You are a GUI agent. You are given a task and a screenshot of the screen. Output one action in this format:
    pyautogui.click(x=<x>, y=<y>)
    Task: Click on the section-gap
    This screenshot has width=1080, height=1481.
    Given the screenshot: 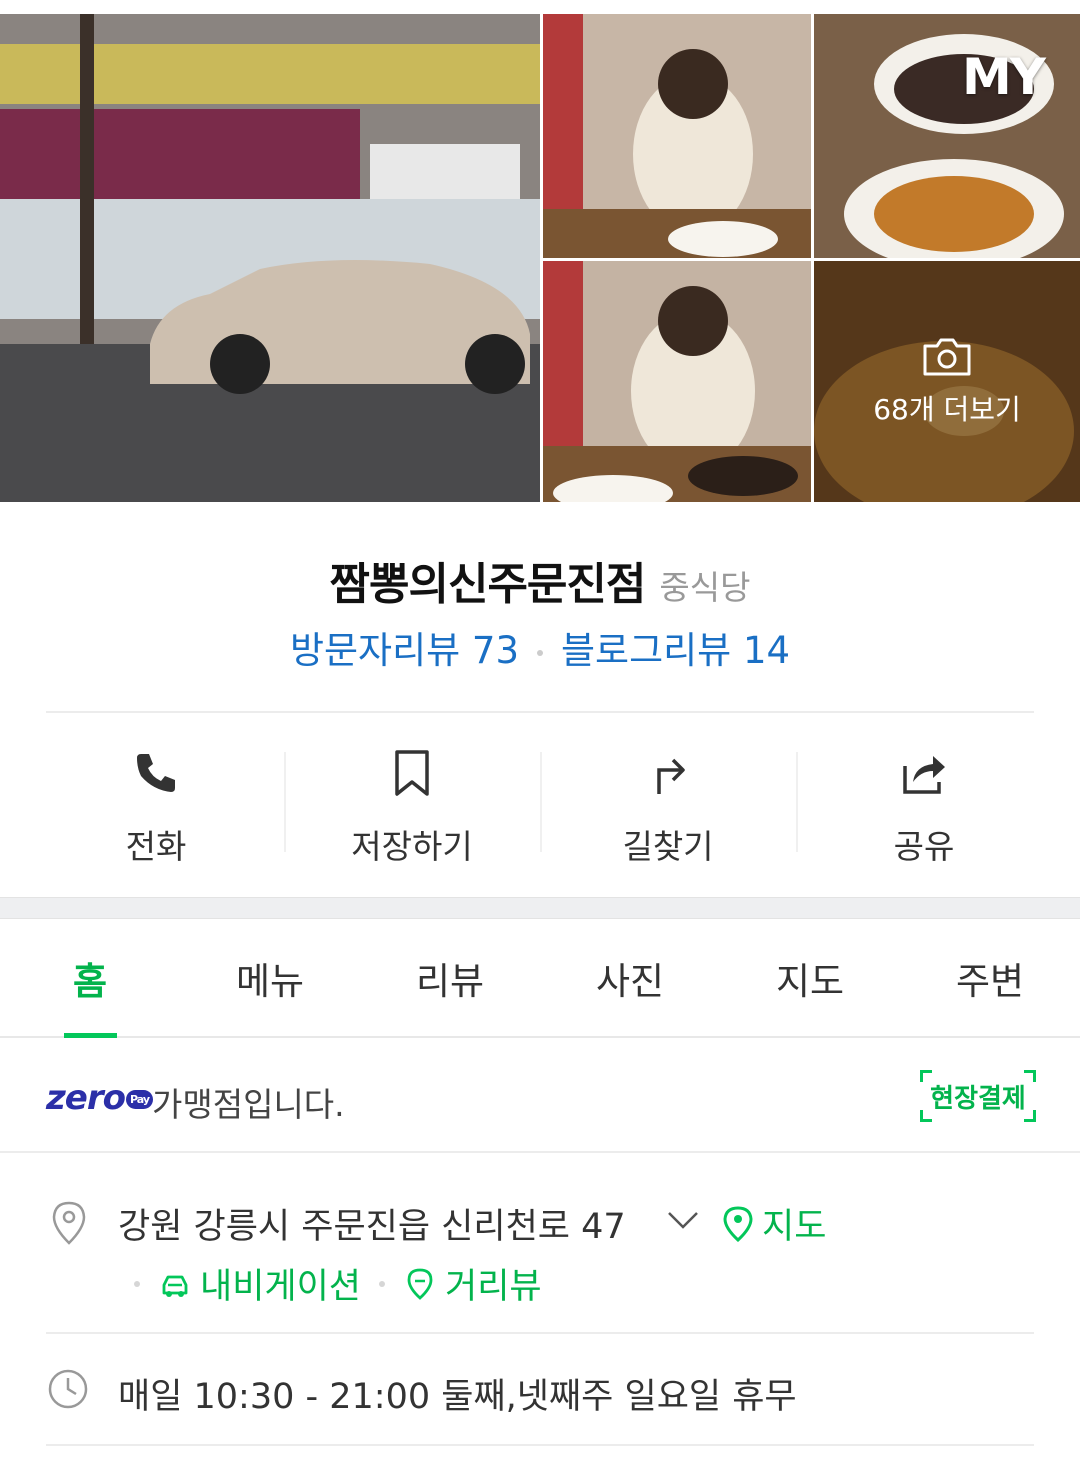 What is the action you would take?
    pyautogui.click(x=540, y=908)
    